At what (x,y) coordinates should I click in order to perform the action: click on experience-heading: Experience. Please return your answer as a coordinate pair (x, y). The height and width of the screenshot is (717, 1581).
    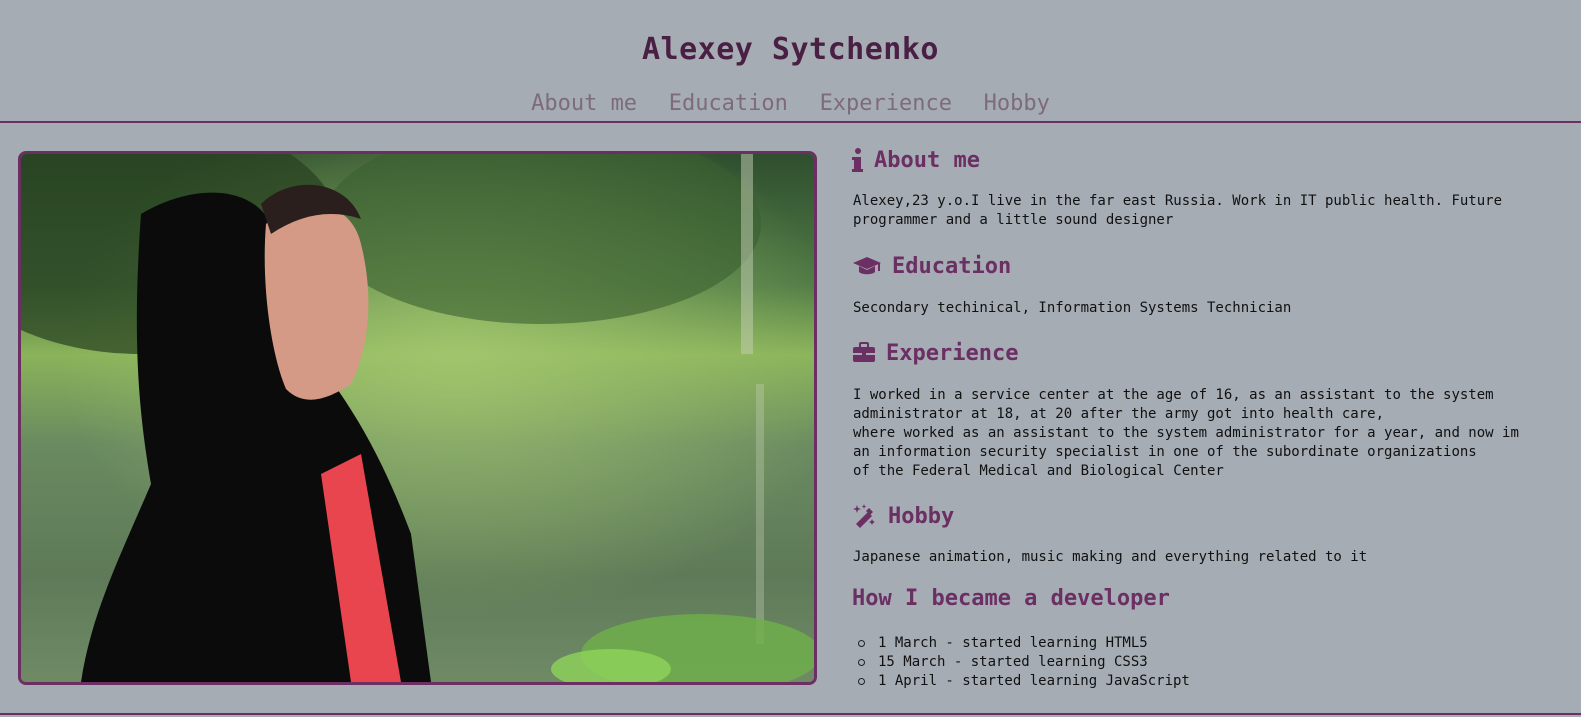
    Looking at the image, I should click on (935, 353).